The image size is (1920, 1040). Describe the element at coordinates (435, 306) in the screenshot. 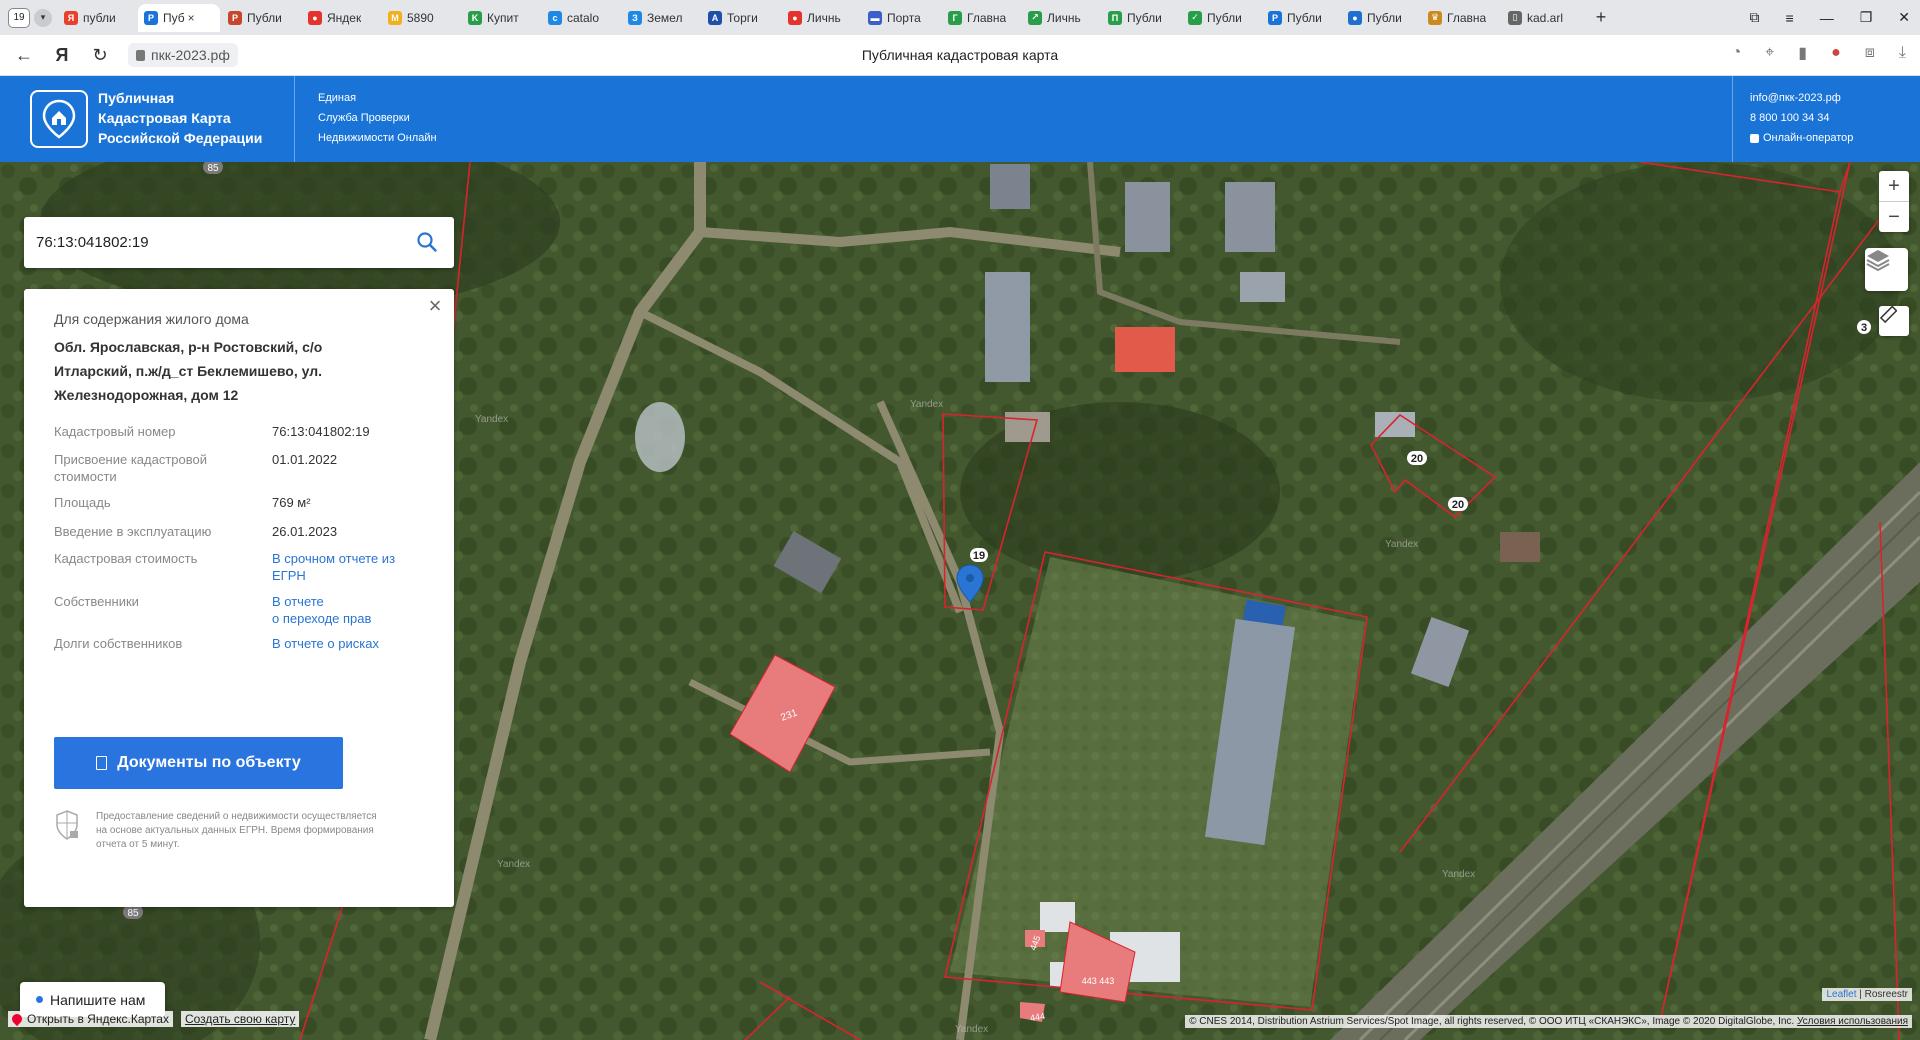

I see `close-icon: ×` at that location.